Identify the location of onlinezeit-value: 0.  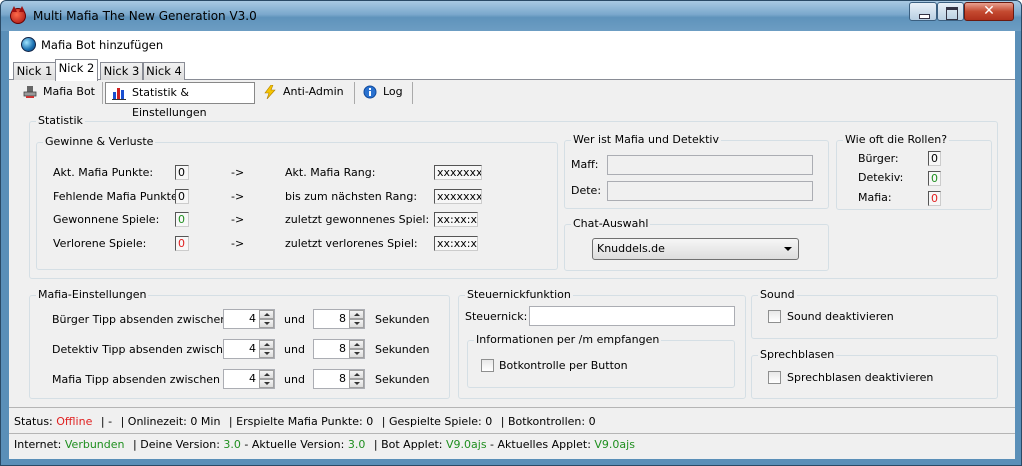
(194, 421).